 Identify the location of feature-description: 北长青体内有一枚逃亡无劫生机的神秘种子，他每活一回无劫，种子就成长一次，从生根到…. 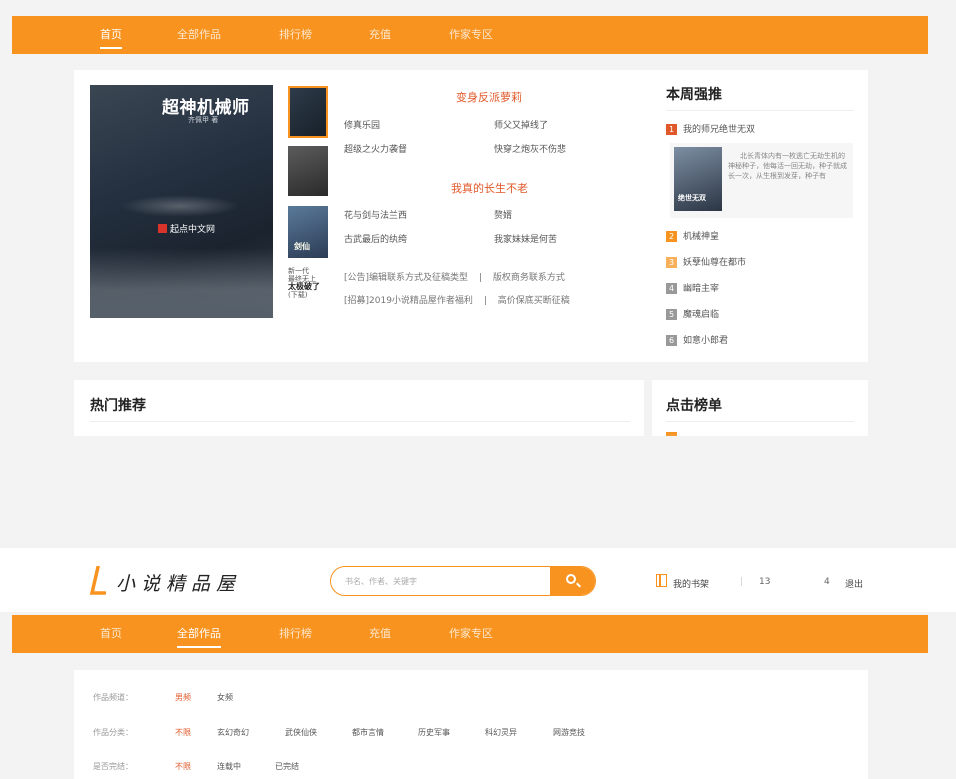
(787, 166).